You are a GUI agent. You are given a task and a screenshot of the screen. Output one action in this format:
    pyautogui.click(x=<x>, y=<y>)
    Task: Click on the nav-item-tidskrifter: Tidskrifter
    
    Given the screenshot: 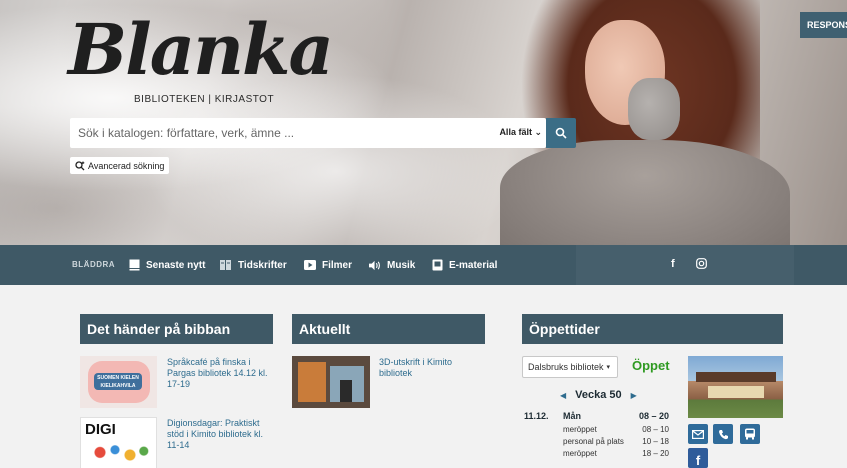 What is the action you would take?
    pyautogui.click(x=253, y=265)
    